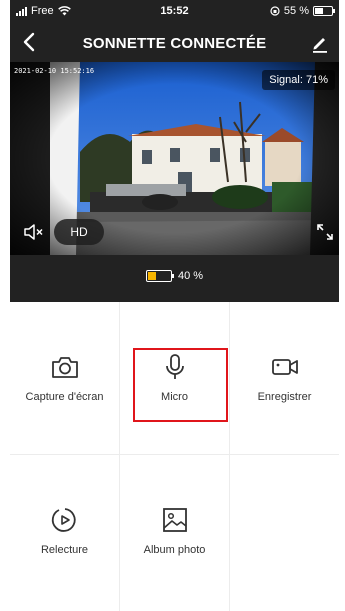 Image resolution: width=345 pixels, height=611 pixels. Describe the element at coordinates (298, 80) in the screenshot. I see `signal-badge: Signal: 71%` at that location.